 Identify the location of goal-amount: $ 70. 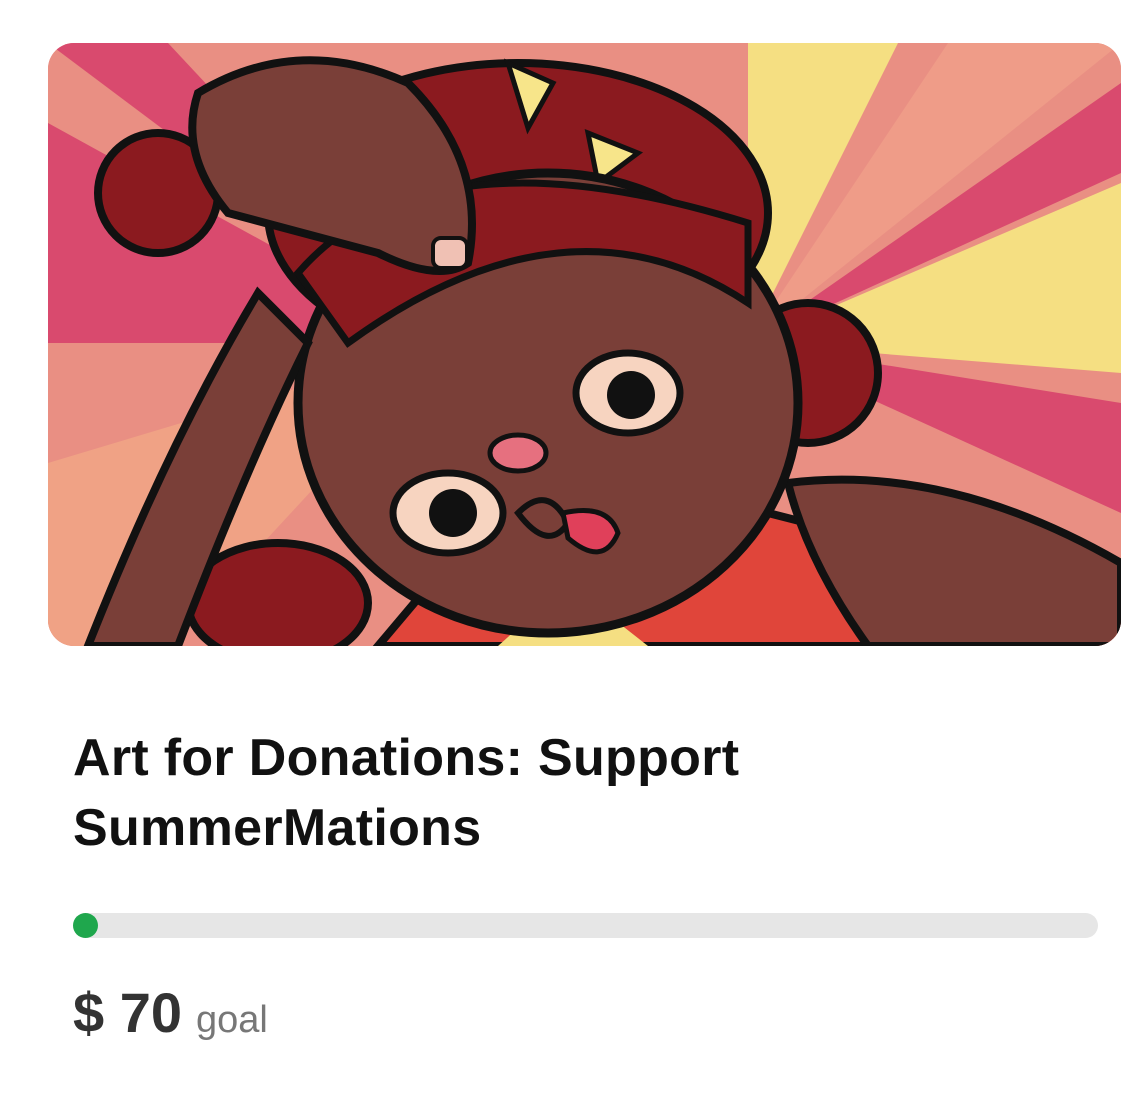
(127, 1012).